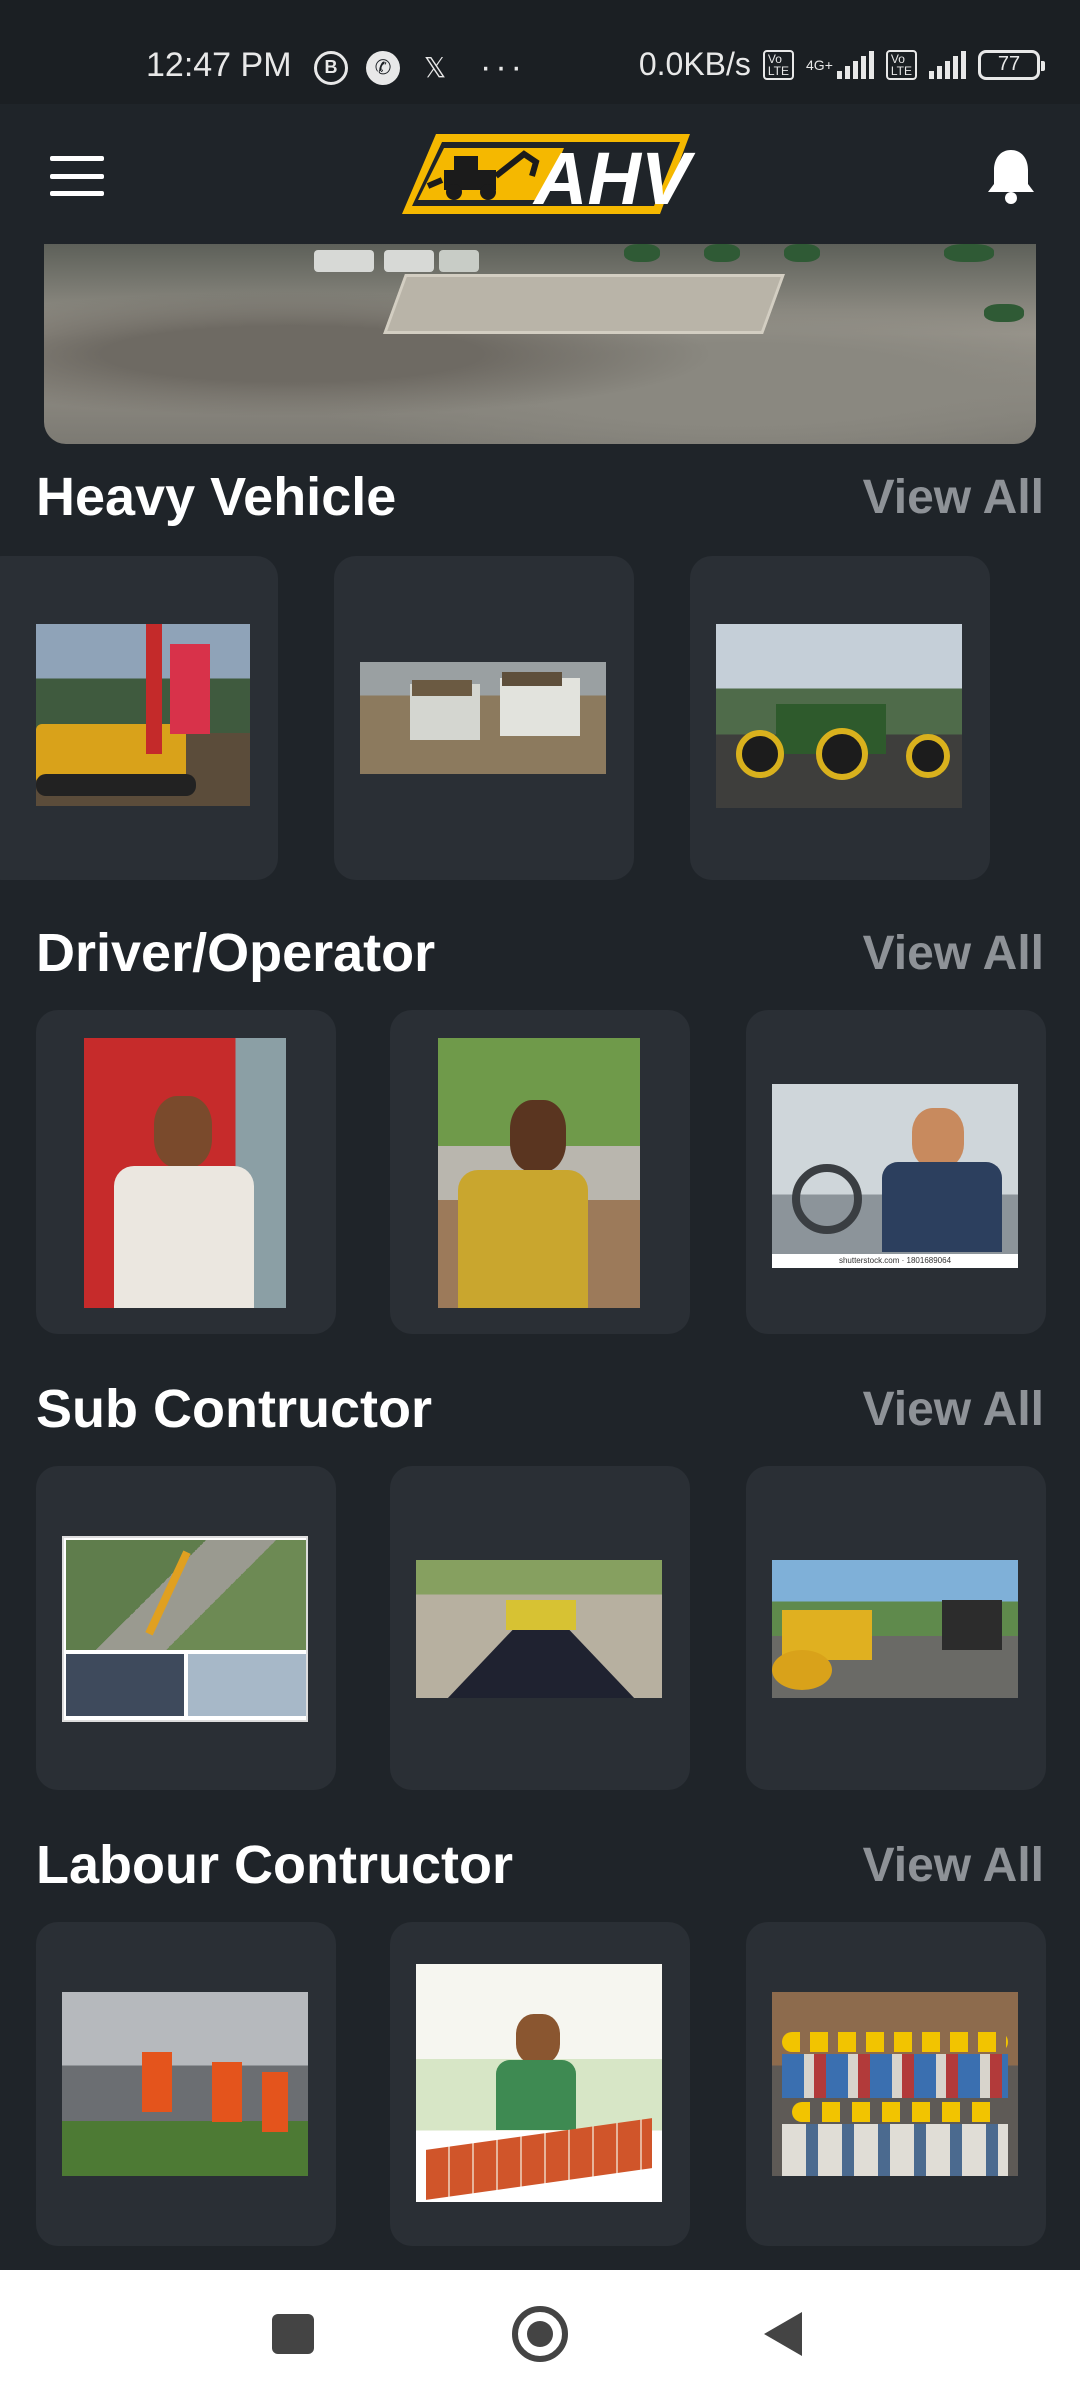  What do you see at coordinates (778, 64) in the screenshot?
I see `volte-icon: Vo LTE` at bounding box center [778, 64].